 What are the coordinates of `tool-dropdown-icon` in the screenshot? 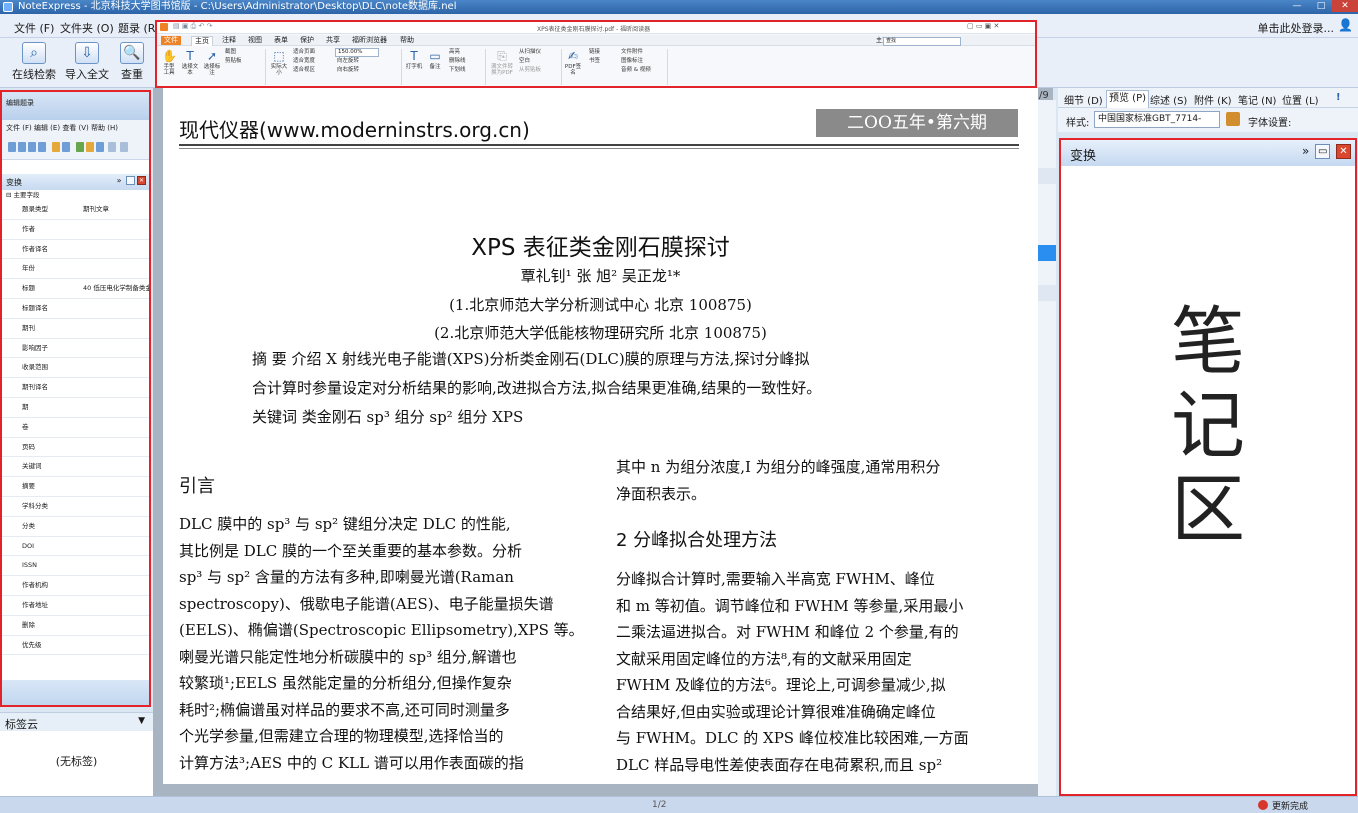 It's located at (124, 147).